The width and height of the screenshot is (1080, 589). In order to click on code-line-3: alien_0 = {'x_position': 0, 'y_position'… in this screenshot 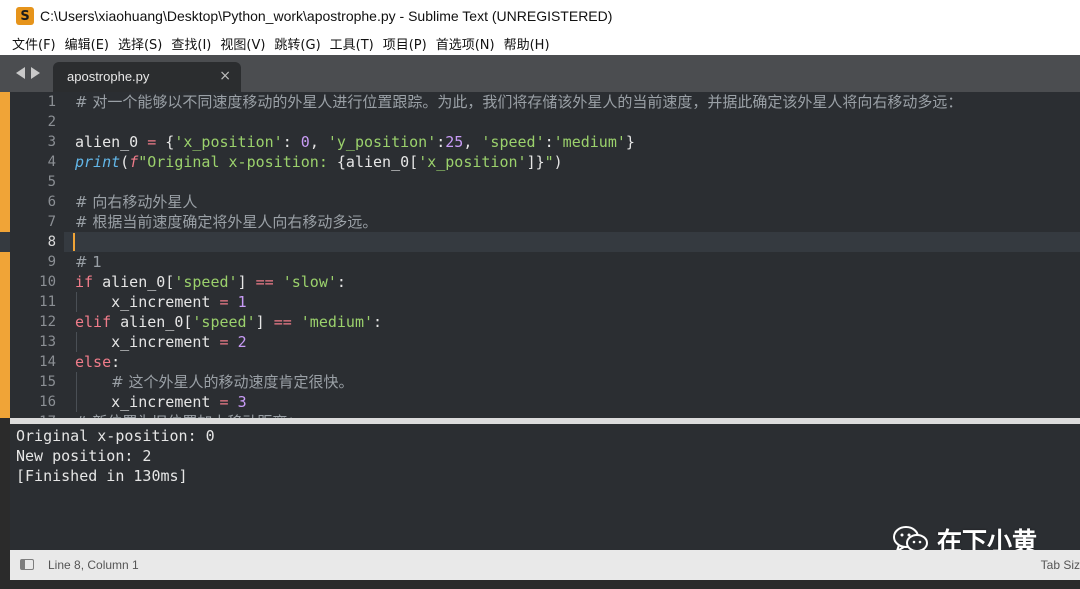, I will do `click(355, 142)`.